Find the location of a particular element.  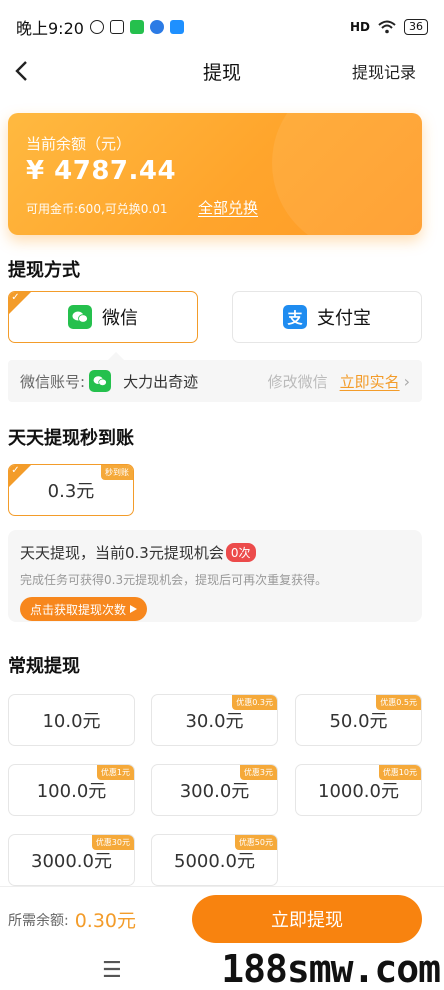

amount-value: 1000.0元 is located at coordinates (358, 791).